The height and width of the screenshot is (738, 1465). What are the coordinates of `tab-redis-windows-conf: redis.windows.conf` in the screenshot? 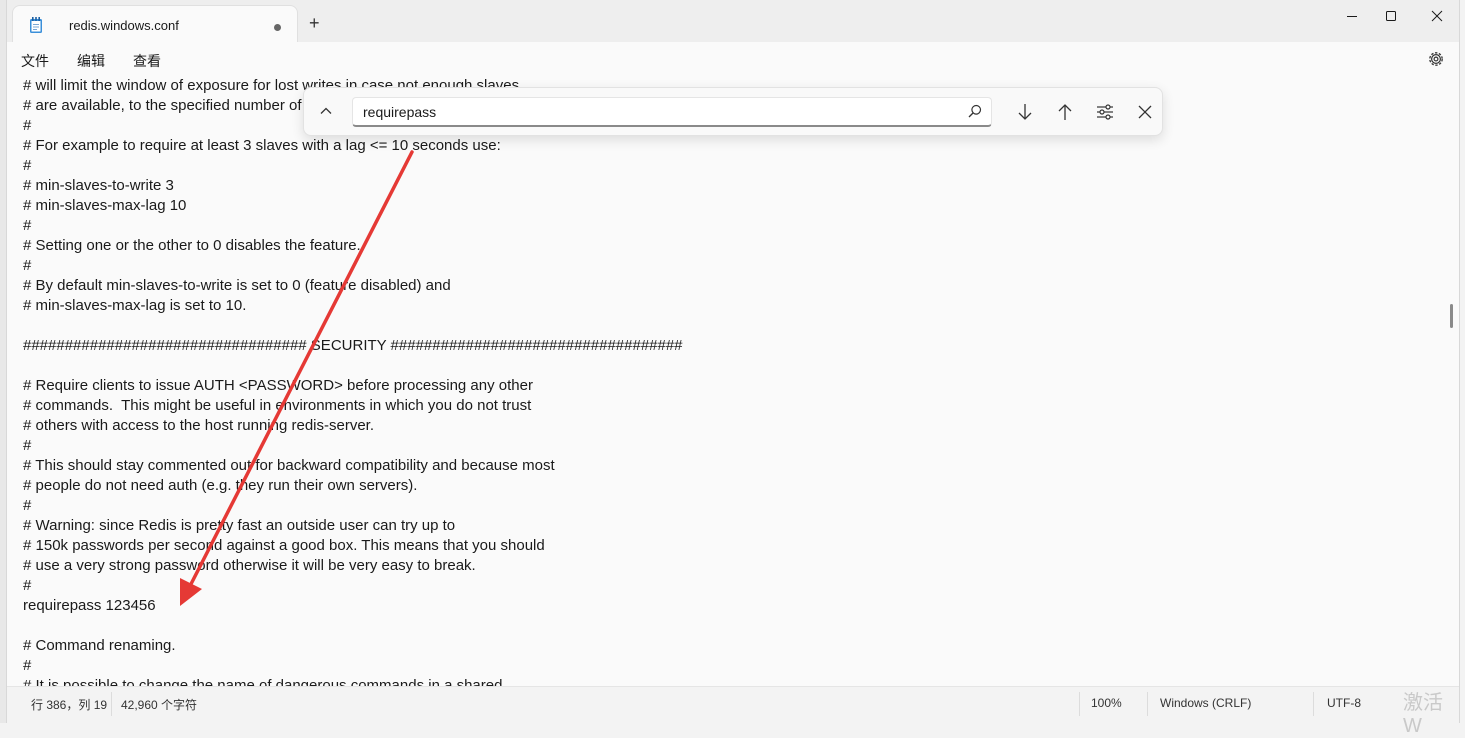 It's located at (155, 24).